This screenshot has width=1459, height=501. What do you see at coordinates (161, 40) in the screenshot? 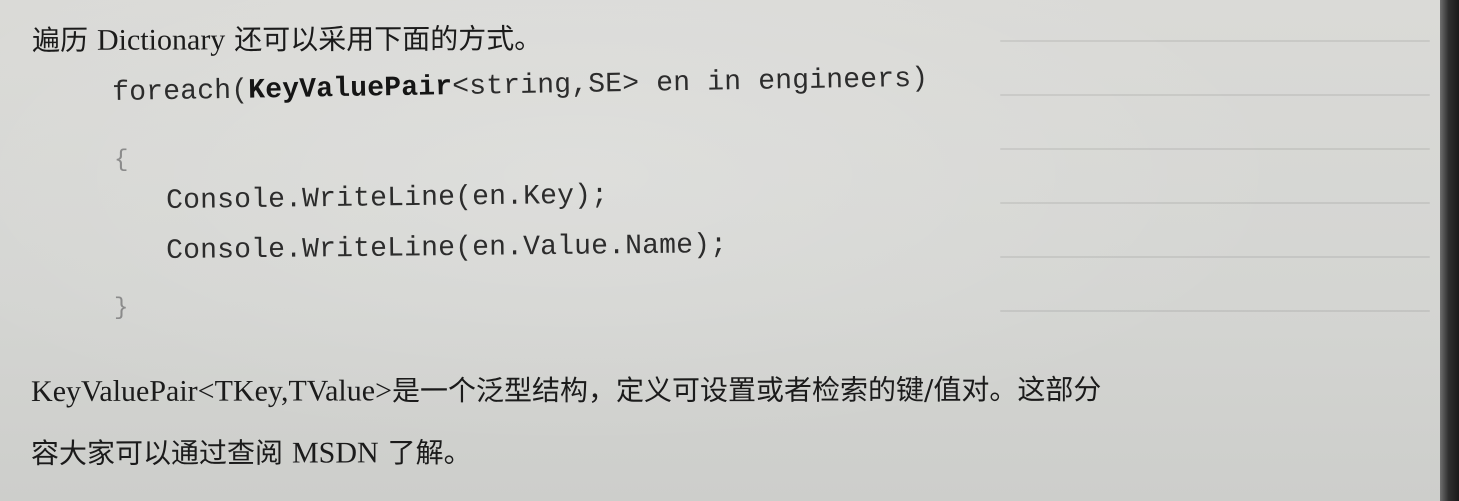
I see `dictionary-term: Dictionary` at bounding box center [161, 40].